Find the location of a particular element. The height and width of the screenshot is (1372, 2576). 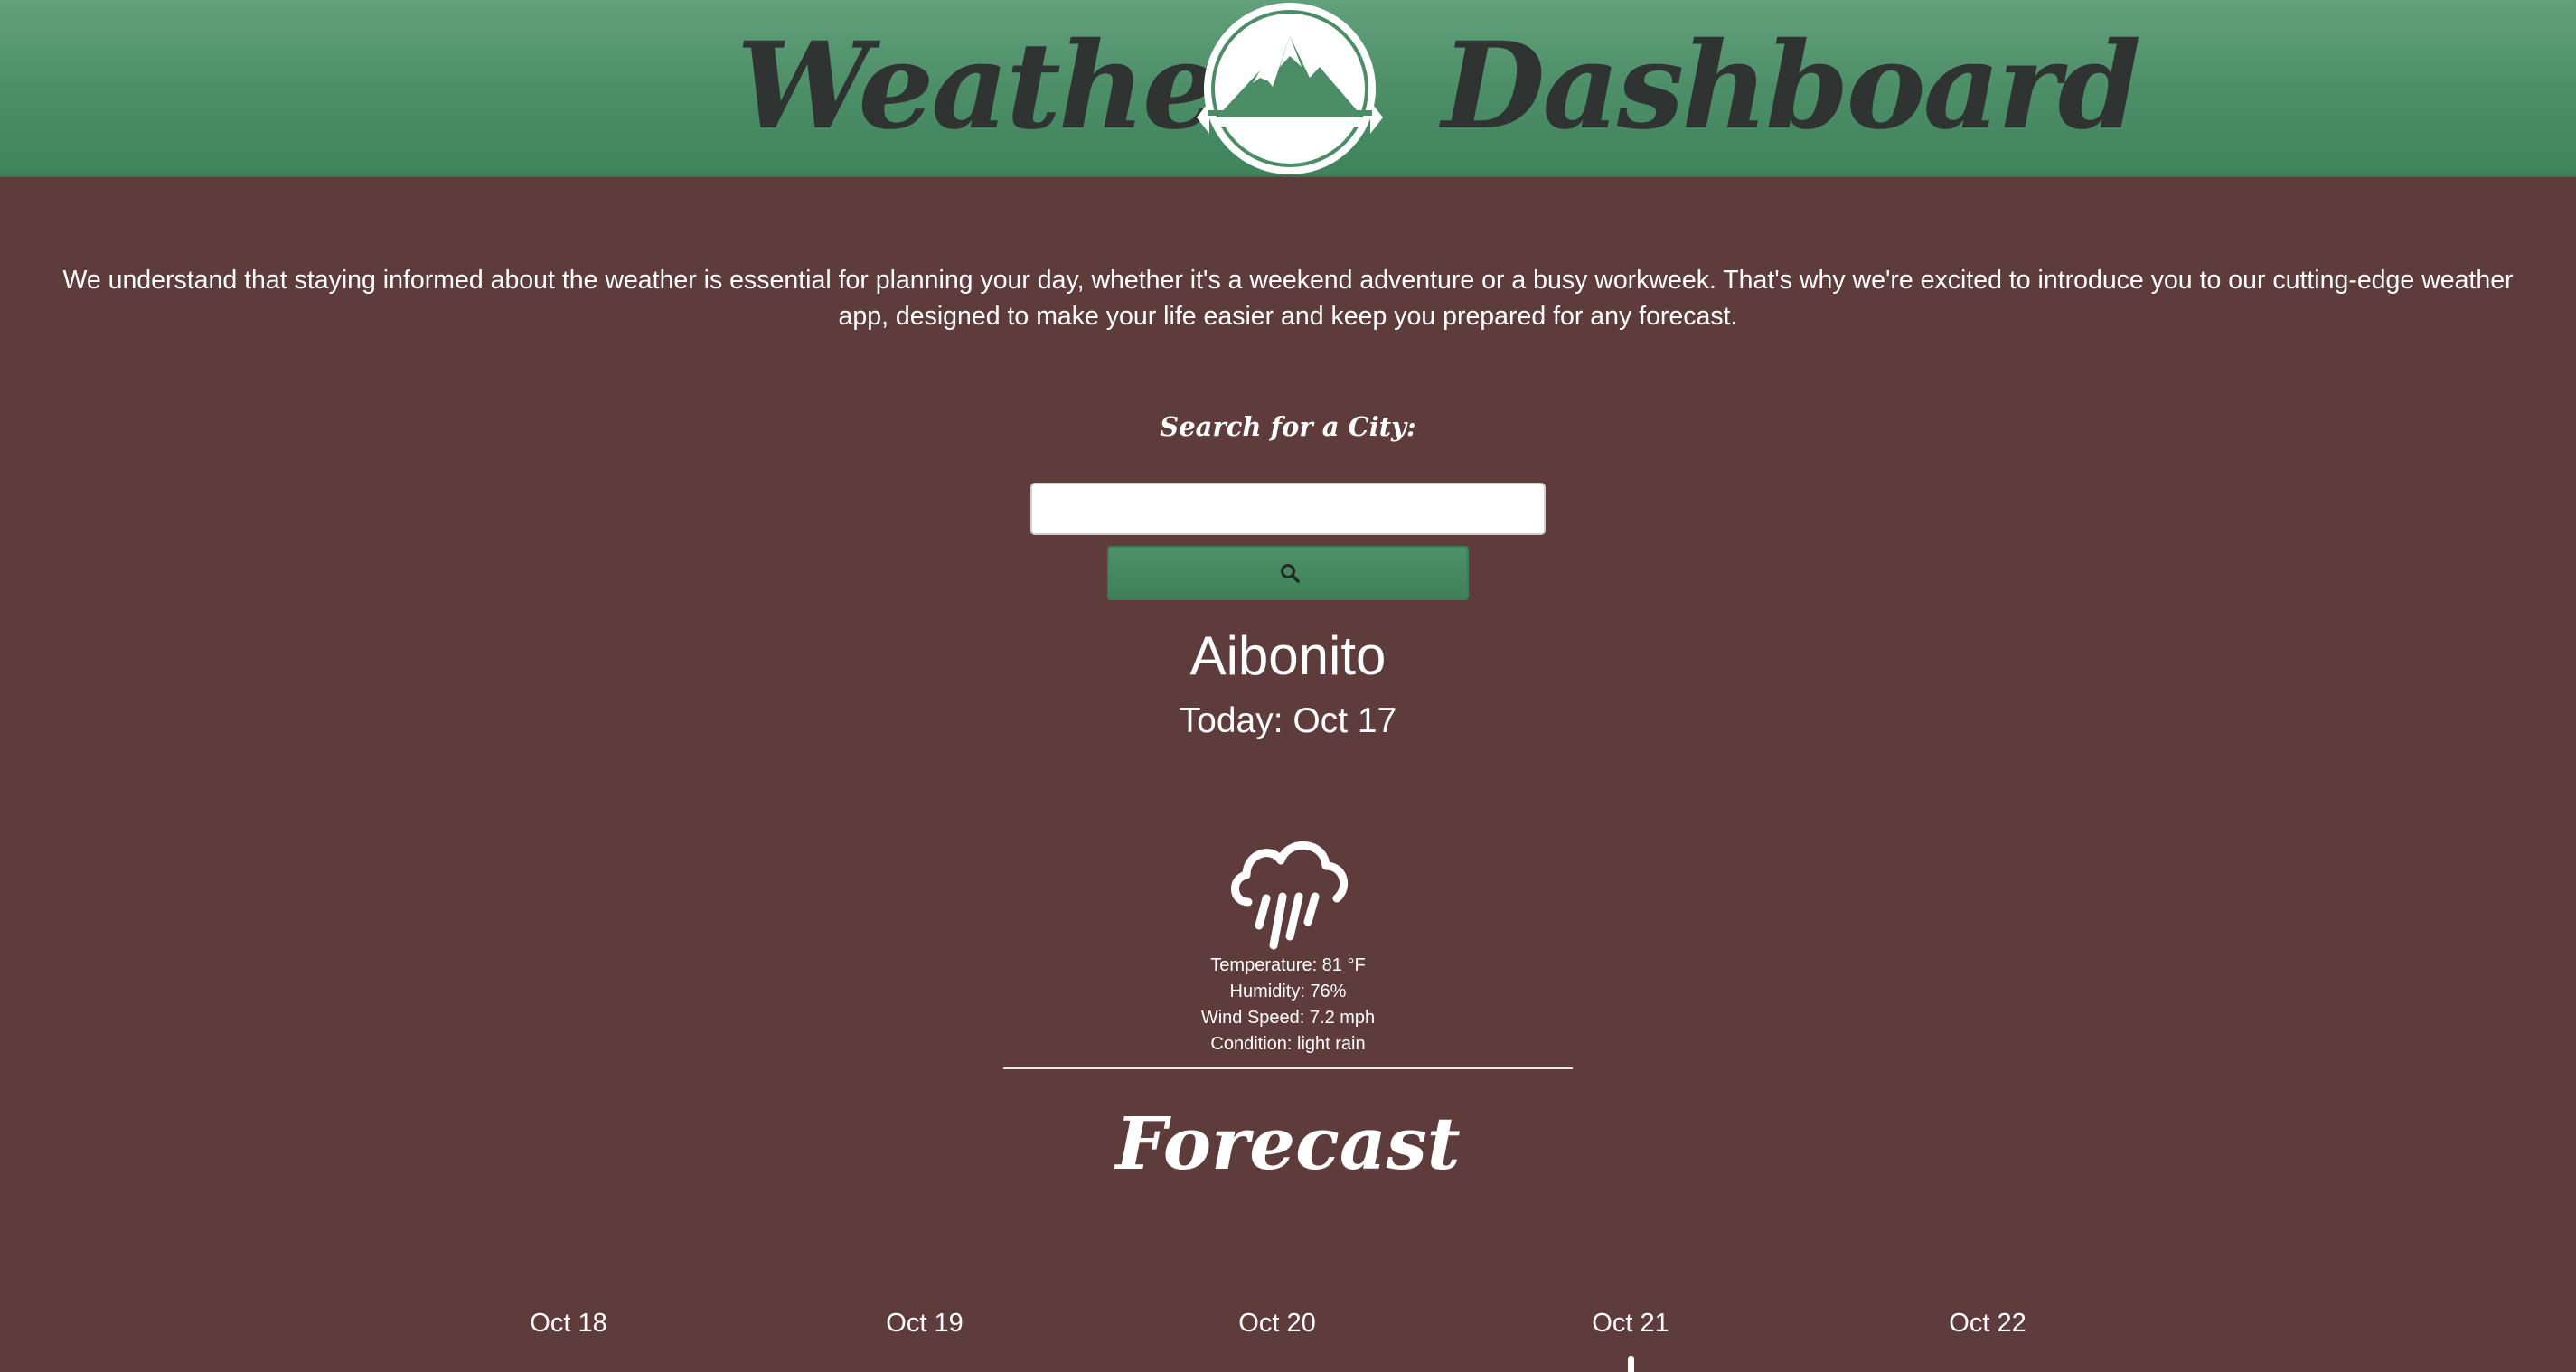

forecast-day-date: Oct 19 is located at coordinates (925, 1324).